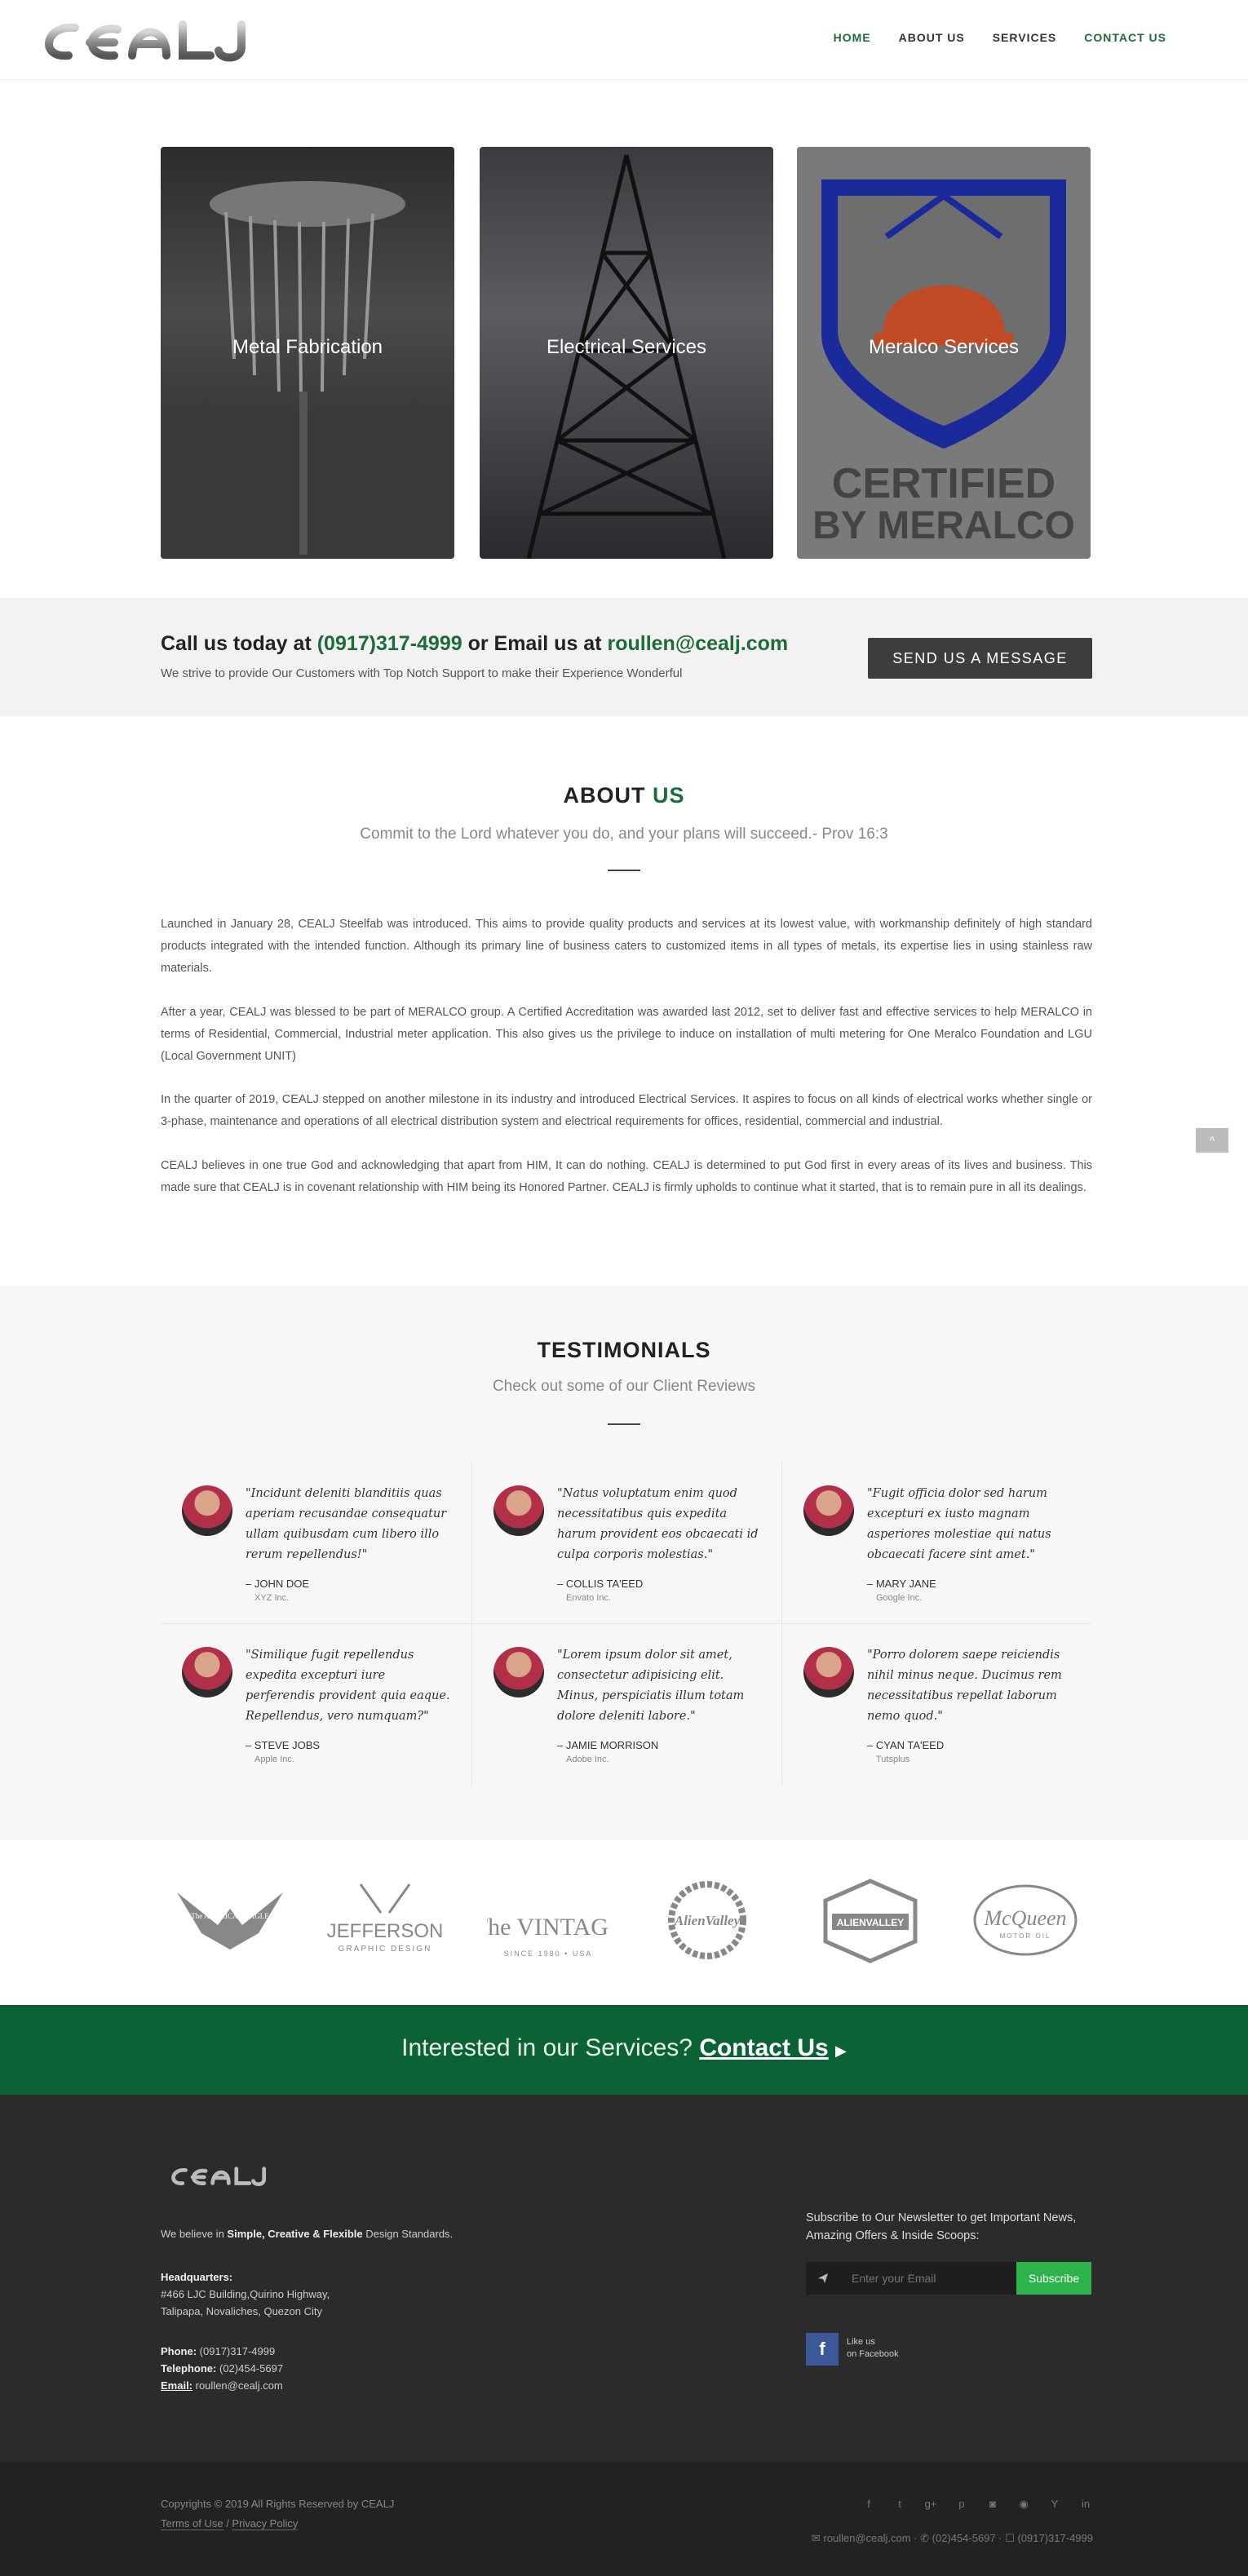 This screenshot has height=2576, width=1248. What do you see at coordinates (873, 2348) in the screenshot?
I see `facebook-like-text: Like us on Facebook` at bounding box center [873, 2348].